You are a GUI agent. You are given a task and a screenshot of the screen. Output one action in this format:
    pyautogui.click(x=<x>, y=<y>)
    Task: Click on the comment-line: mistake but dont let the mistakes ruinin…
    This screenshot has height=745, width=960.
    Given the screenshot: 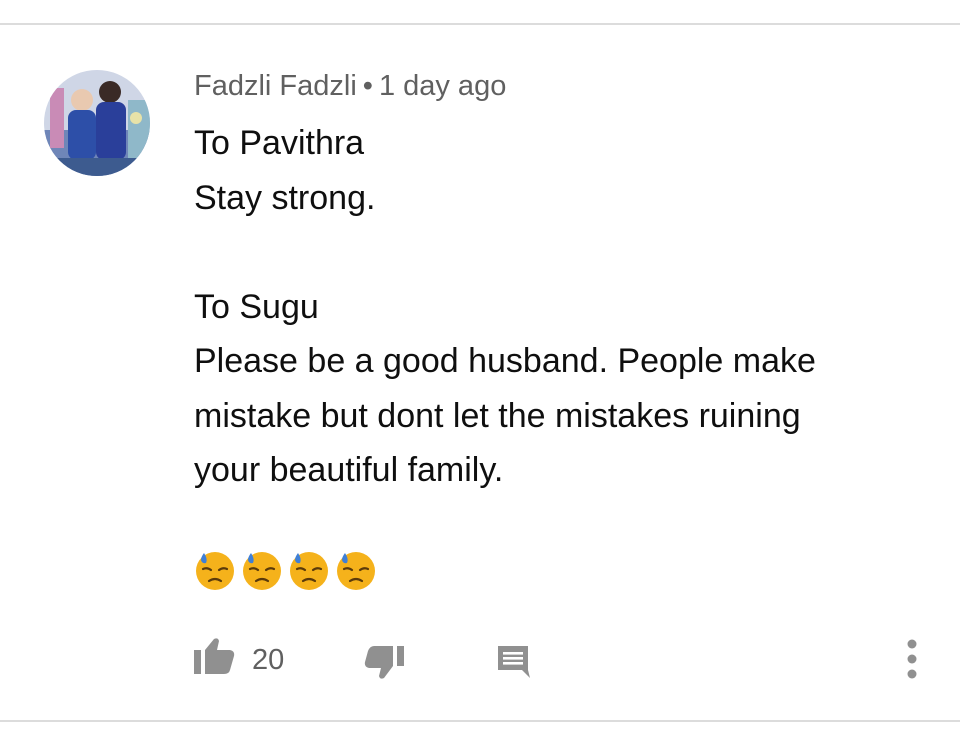 What is the action you would take?
    pyautogui.click(x=497, y=415)
    